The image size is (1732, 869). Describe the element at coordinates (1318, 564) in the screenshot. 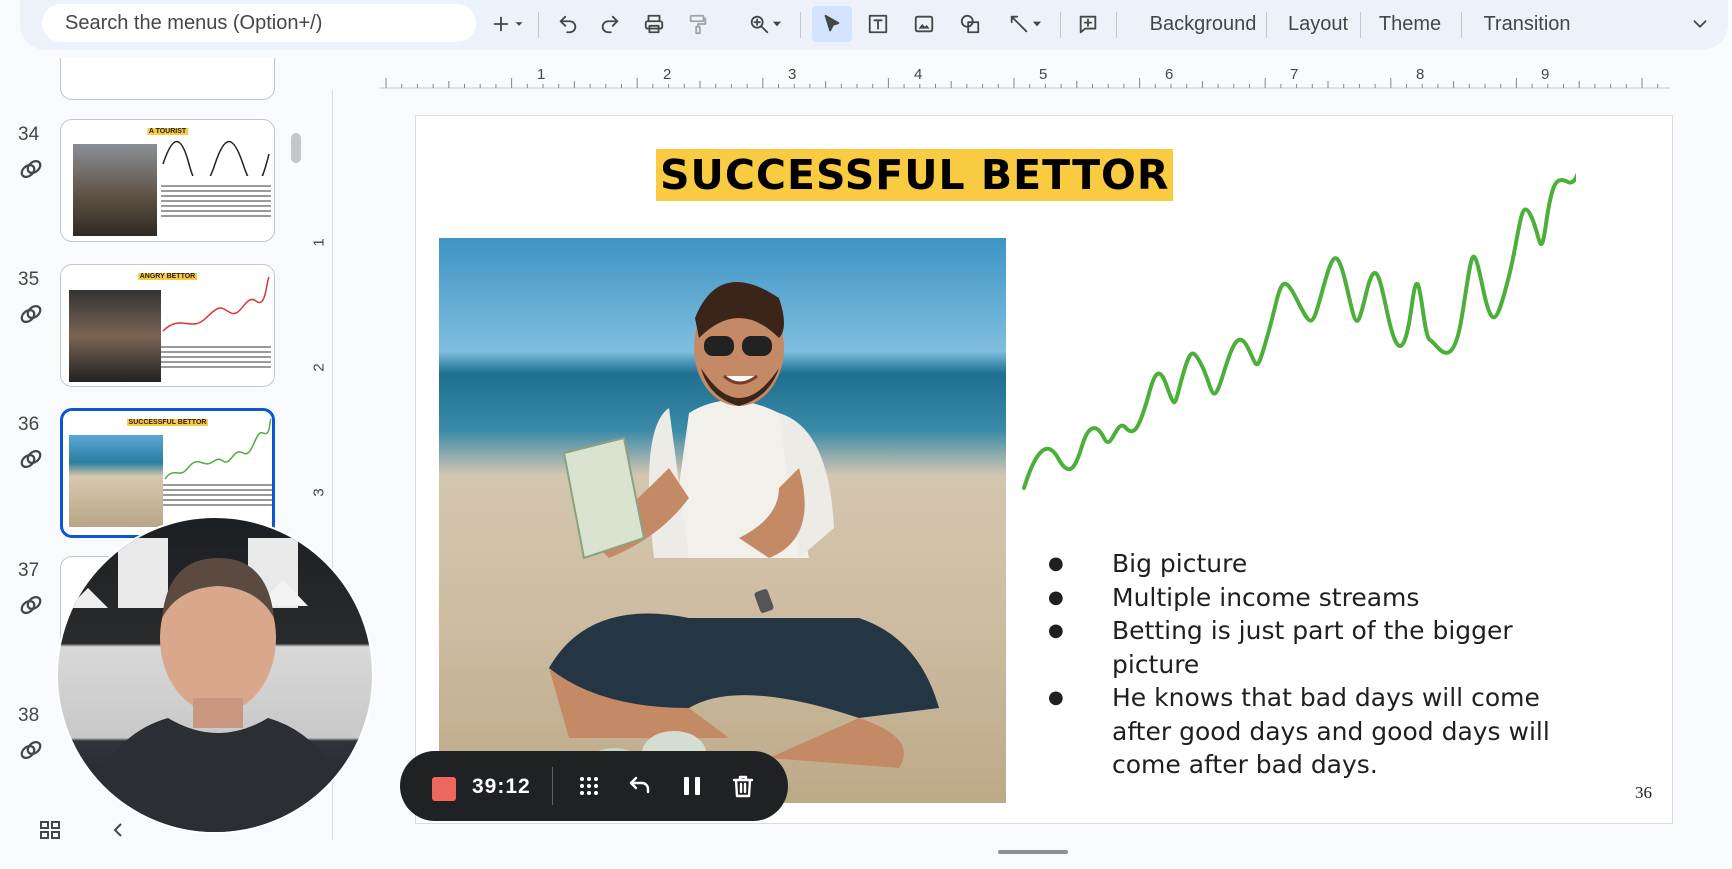

I see `bullet-item: Big picture` at that location.